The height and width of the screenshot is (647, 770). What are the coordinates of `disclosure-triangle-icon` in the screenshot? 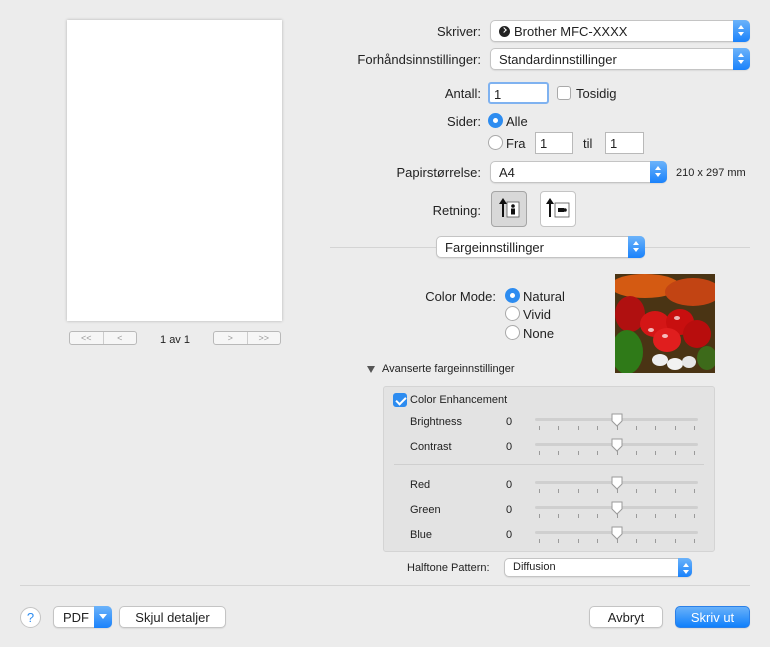 It's located at (371, 369).